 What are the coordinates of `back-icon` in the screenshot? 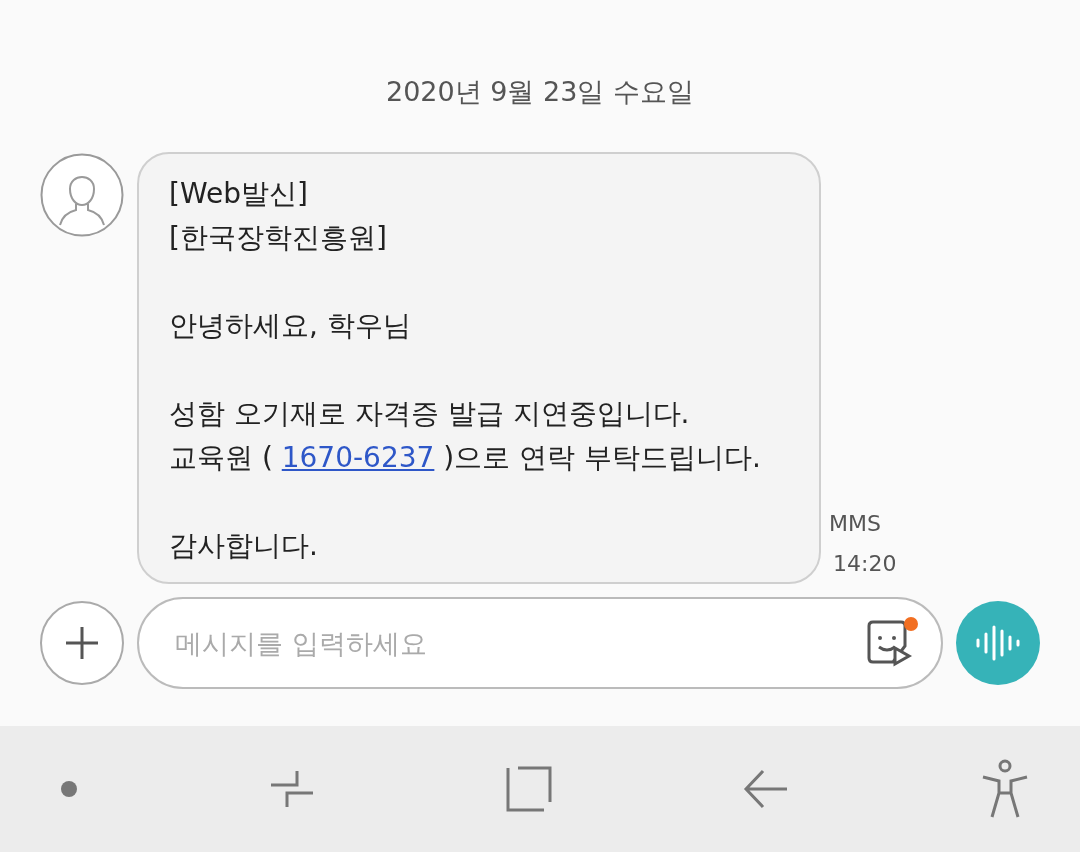 It's located at (766, 789).